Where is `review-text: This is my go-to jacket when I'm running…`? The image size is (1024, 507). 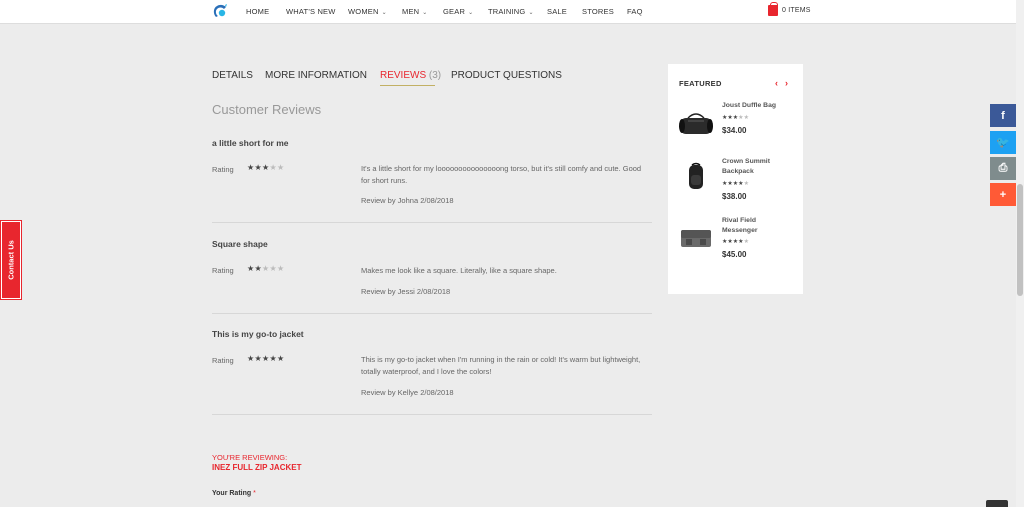
review-text: This is my go-to jacket when I'm running… is located at coordinates (501, 365).